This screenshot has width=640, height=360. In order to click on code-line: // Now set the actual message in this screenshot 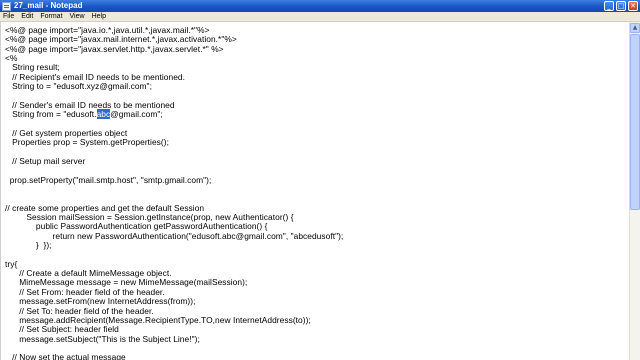, I will do `click(65, 356)`.